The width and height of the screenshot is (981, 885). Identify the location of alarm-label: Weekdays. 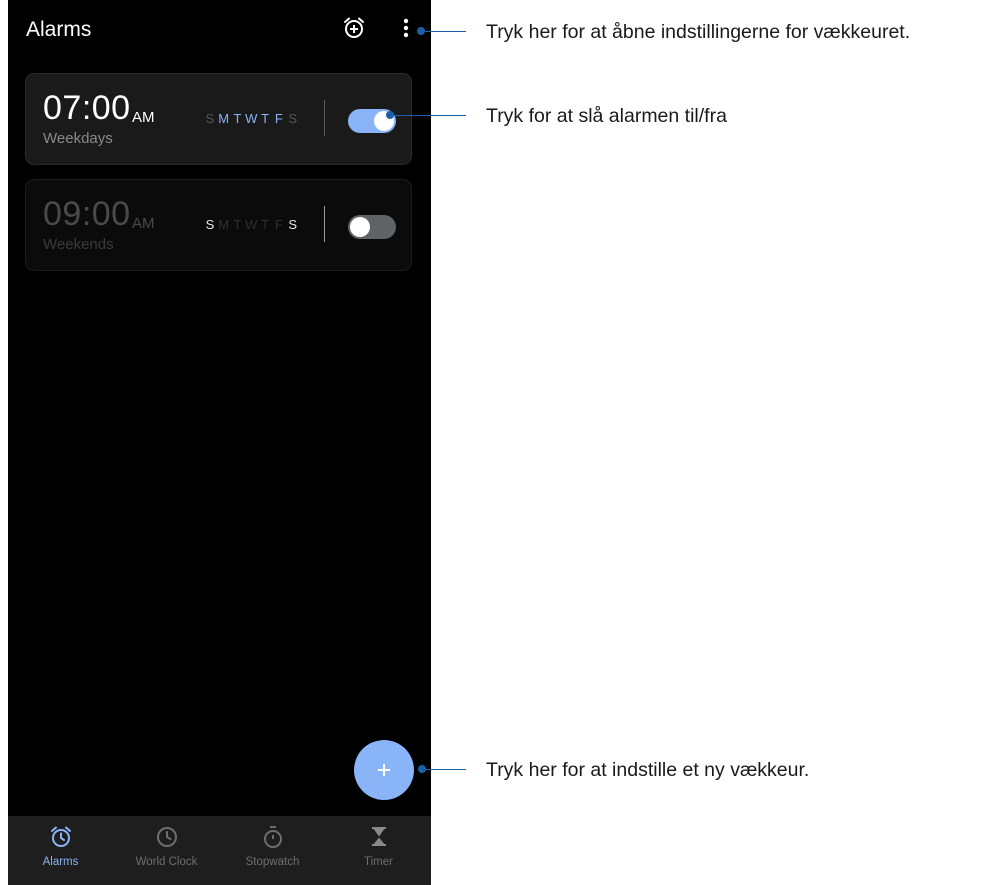
(78, 138).